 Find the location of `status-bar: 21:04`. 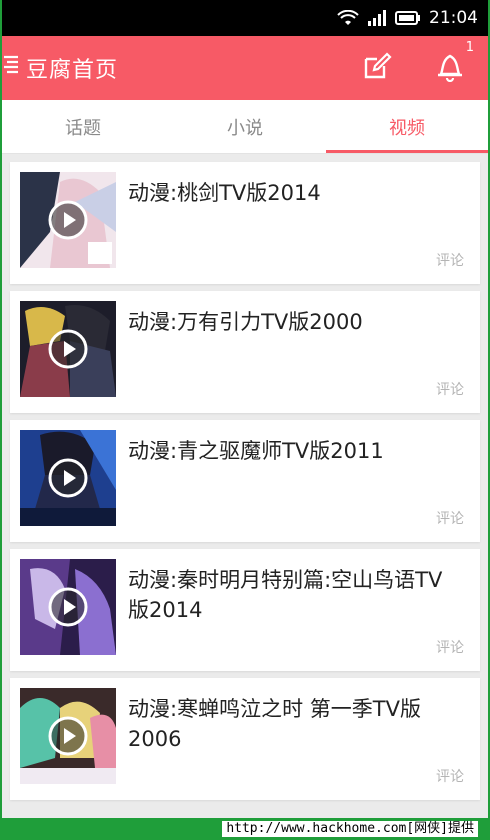

status-bar: 21:04 is located at coordinates (245, 18).